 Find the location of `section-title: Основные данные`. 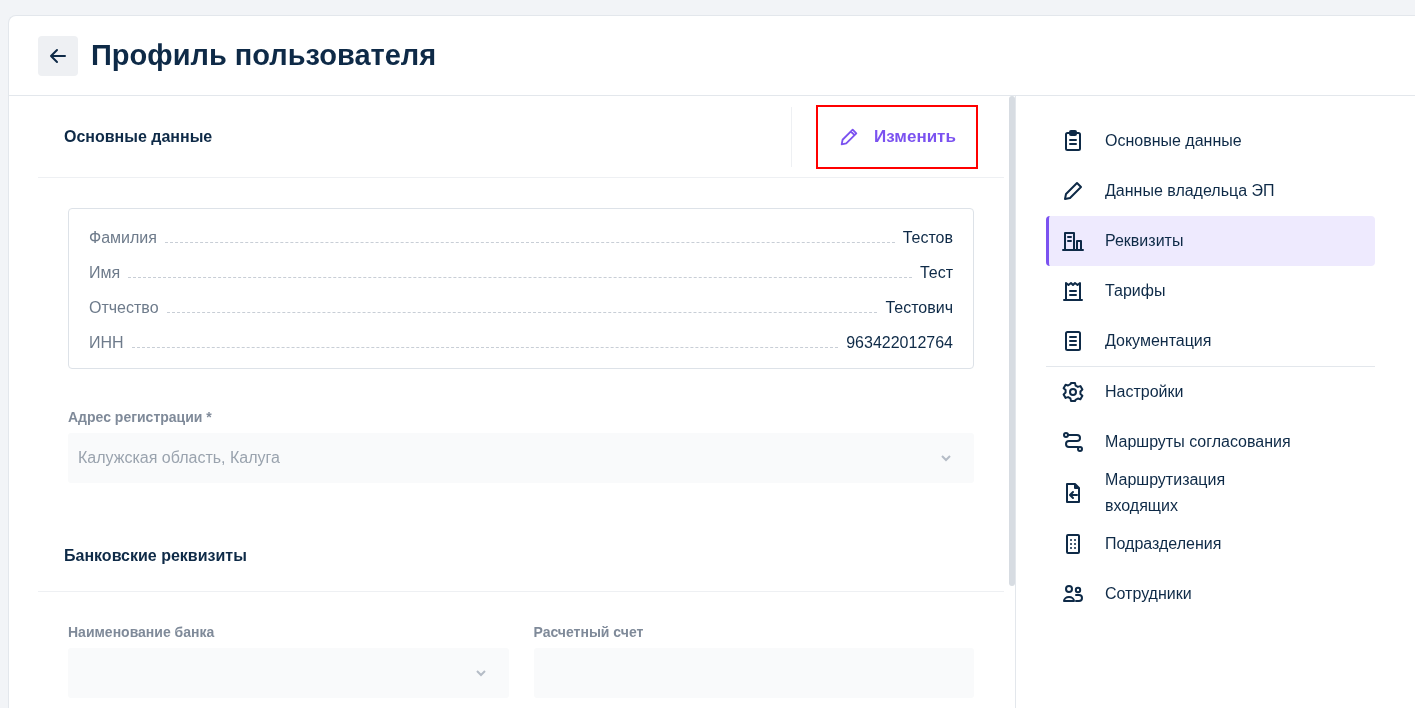

section-title: Основные данные is located at coordinates (138, 136).